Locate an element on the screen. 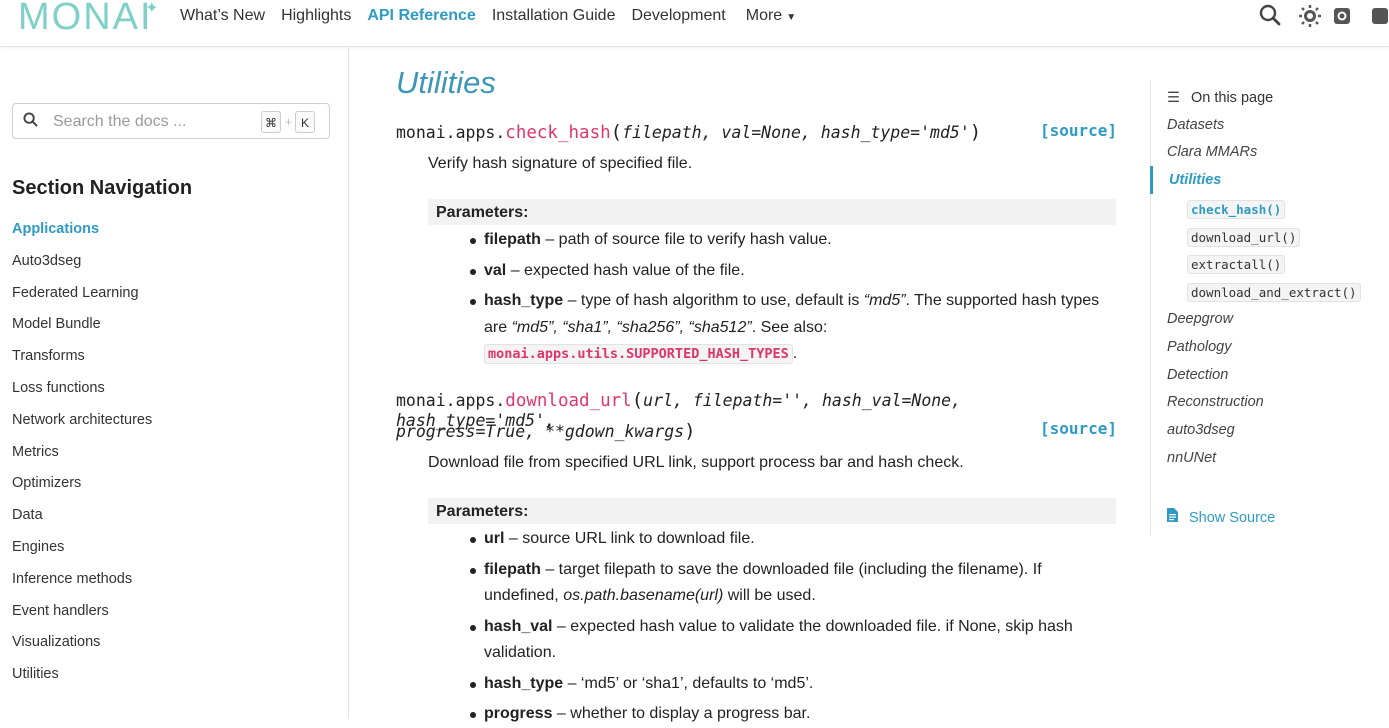  sidebar-item-data: Data is located at coordinates (82, 522).